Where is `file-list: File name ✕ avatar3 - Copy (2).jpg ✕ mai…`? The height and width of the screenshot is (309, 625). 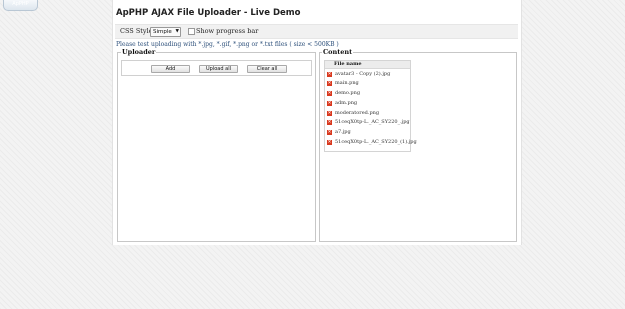 file-list: File name ✕ avatar3 - Copy (2).jpg ✕ mai… is located at coordinates (370, 106).